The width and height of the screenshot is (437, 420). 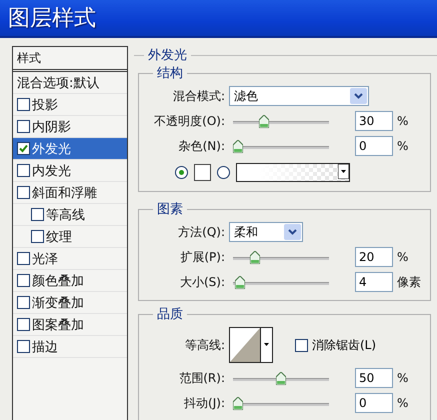 What do you see at coordinates (409, 282) in the screenshot?
I see `unit-label: 像素` at bounding box center [409, 282].